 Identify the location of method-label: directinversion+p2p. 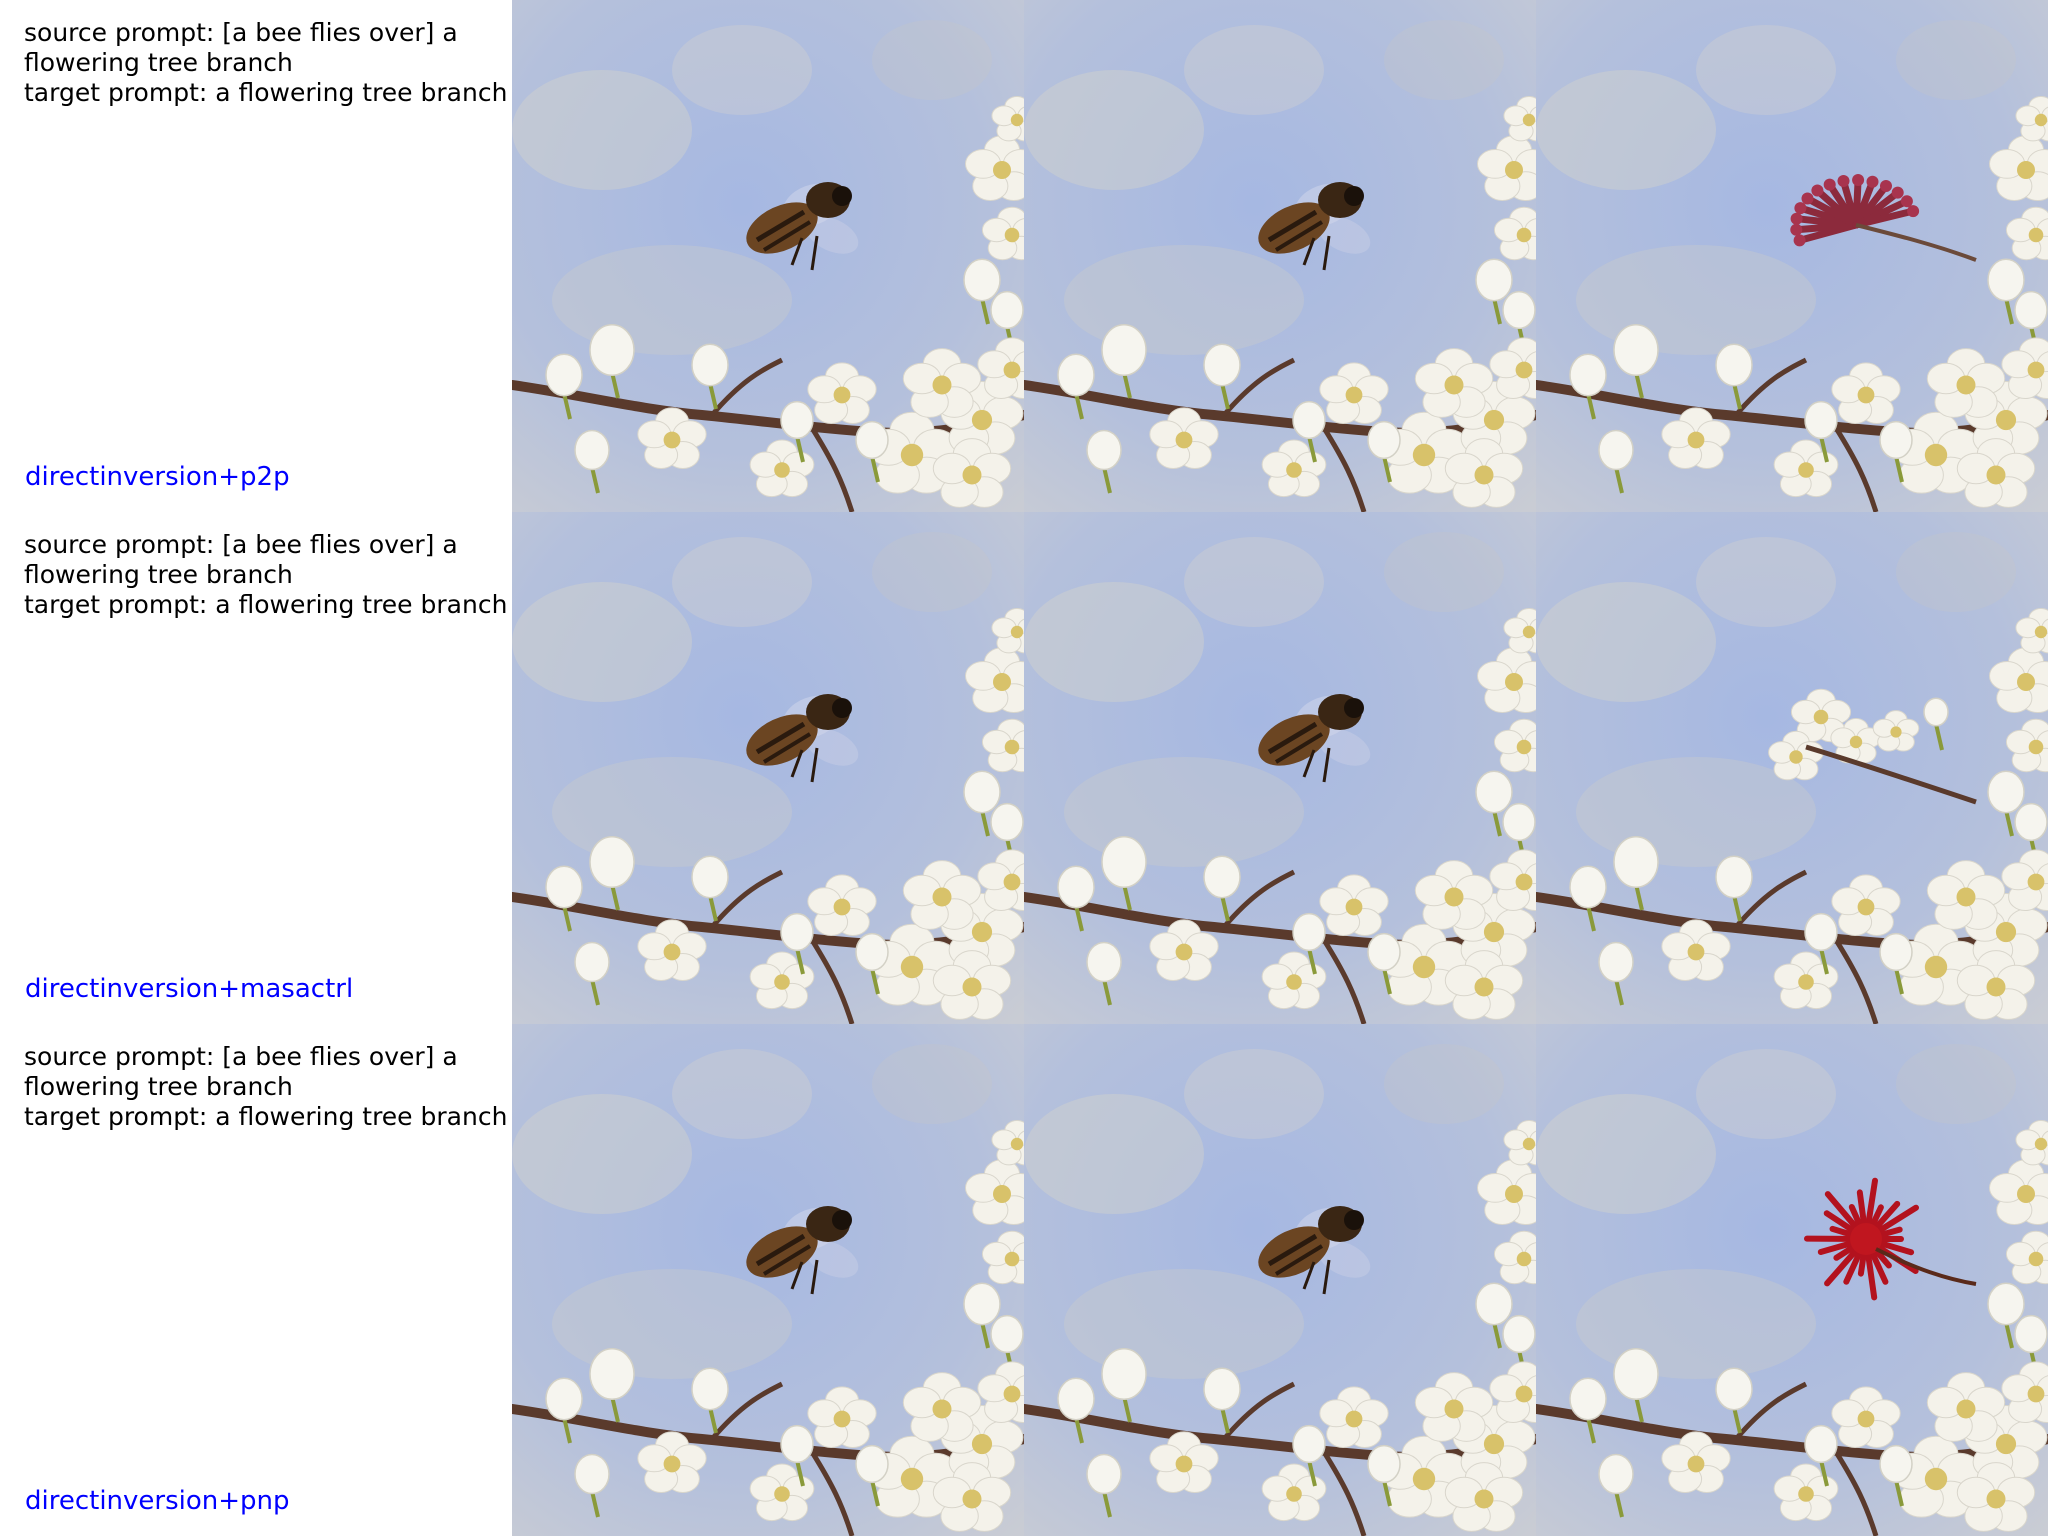
(157, 477).